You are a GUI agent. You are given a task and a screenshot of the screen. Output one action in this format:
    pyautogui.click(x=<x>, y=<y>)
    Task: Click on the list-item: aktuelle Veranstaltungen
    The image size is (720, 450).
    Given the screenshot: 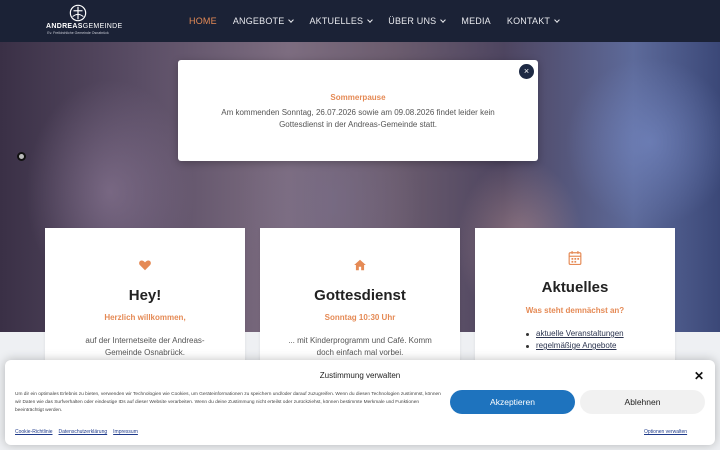 What is the action you would take?
    pyautogui.click(x=574, y=334)
    